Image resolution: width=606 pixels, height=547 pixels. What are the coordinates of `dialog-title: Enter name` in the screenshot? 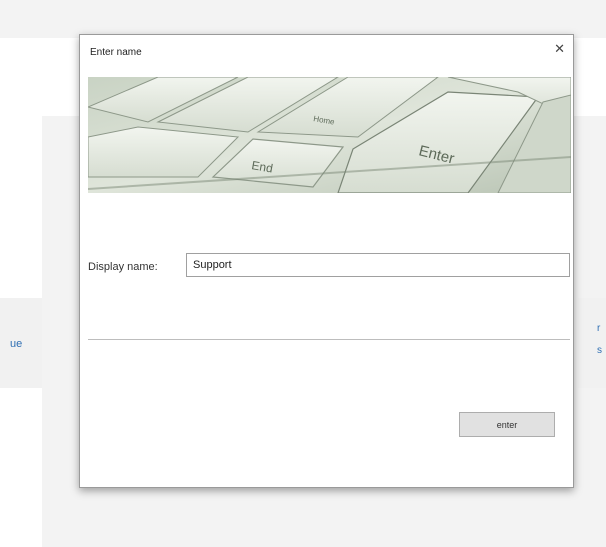 It's located at (116, 52).